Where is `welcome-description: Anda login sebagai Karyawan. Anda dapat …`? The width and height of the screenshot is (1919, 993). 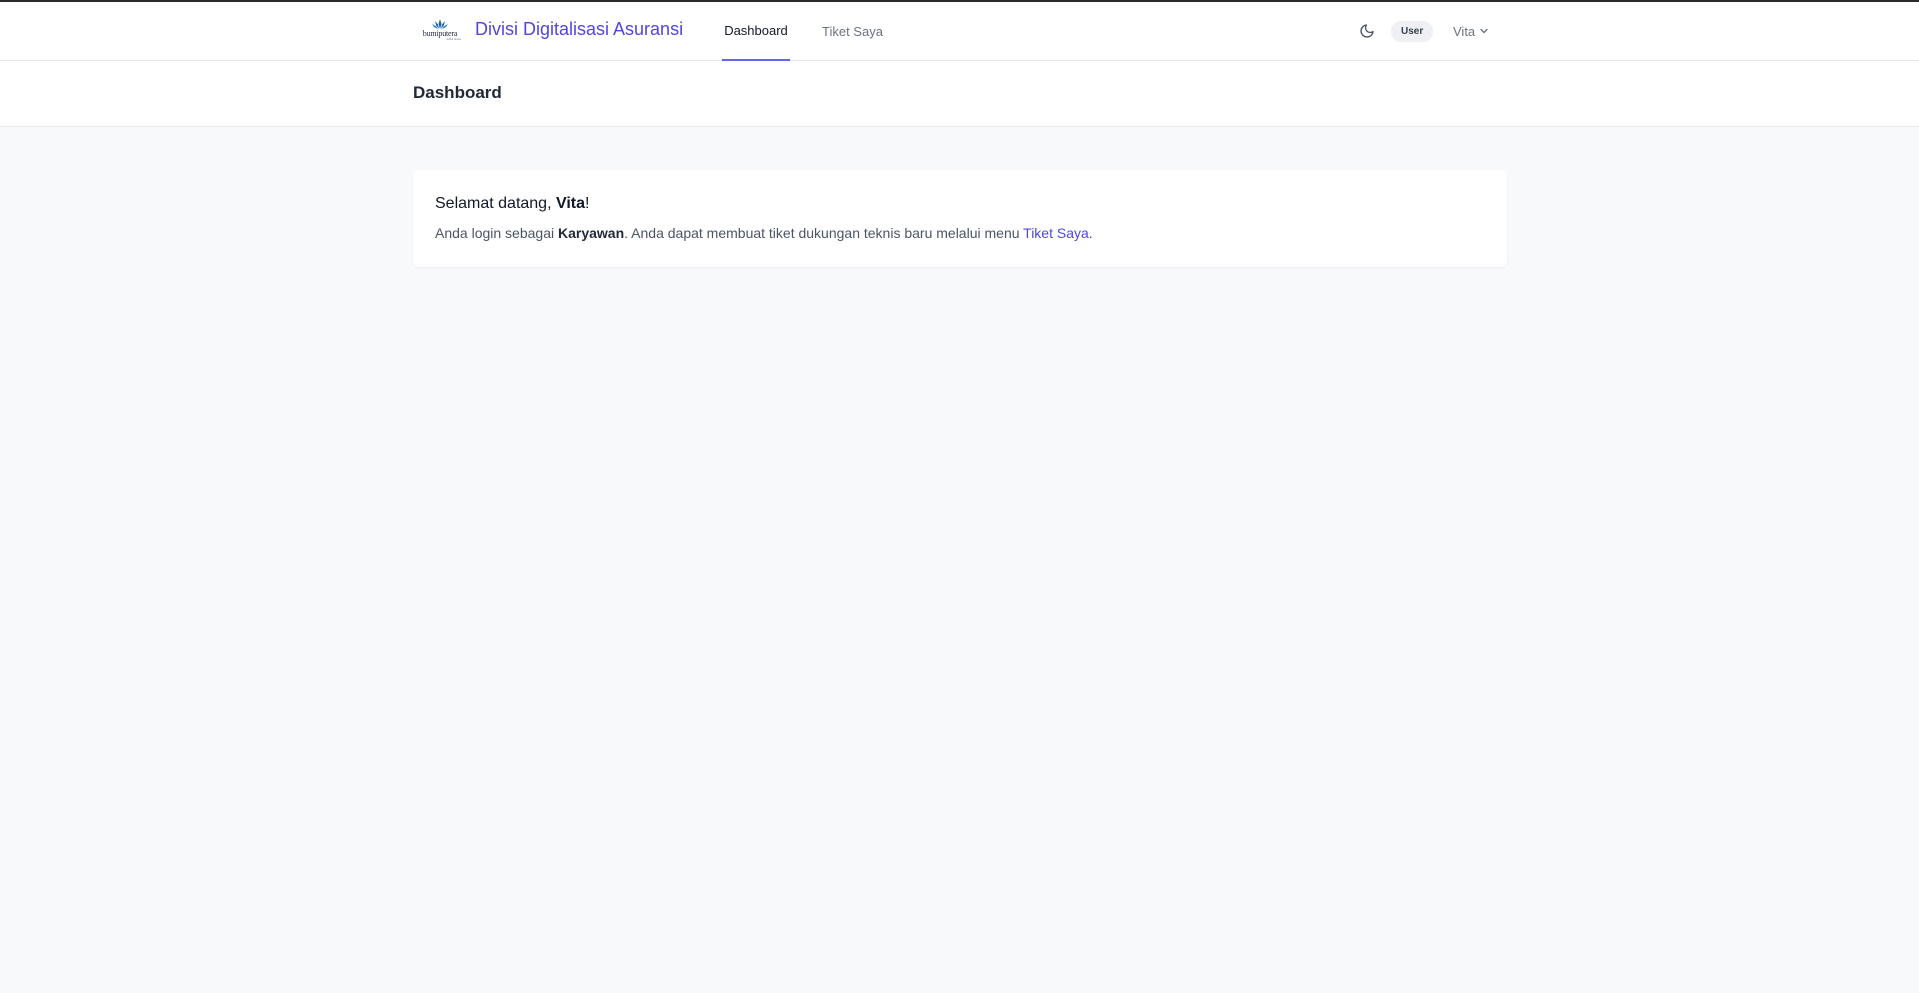
welcome-description: Anda login sebagai Karyawan. Anda dapat … is located at coordinates (764, 233).